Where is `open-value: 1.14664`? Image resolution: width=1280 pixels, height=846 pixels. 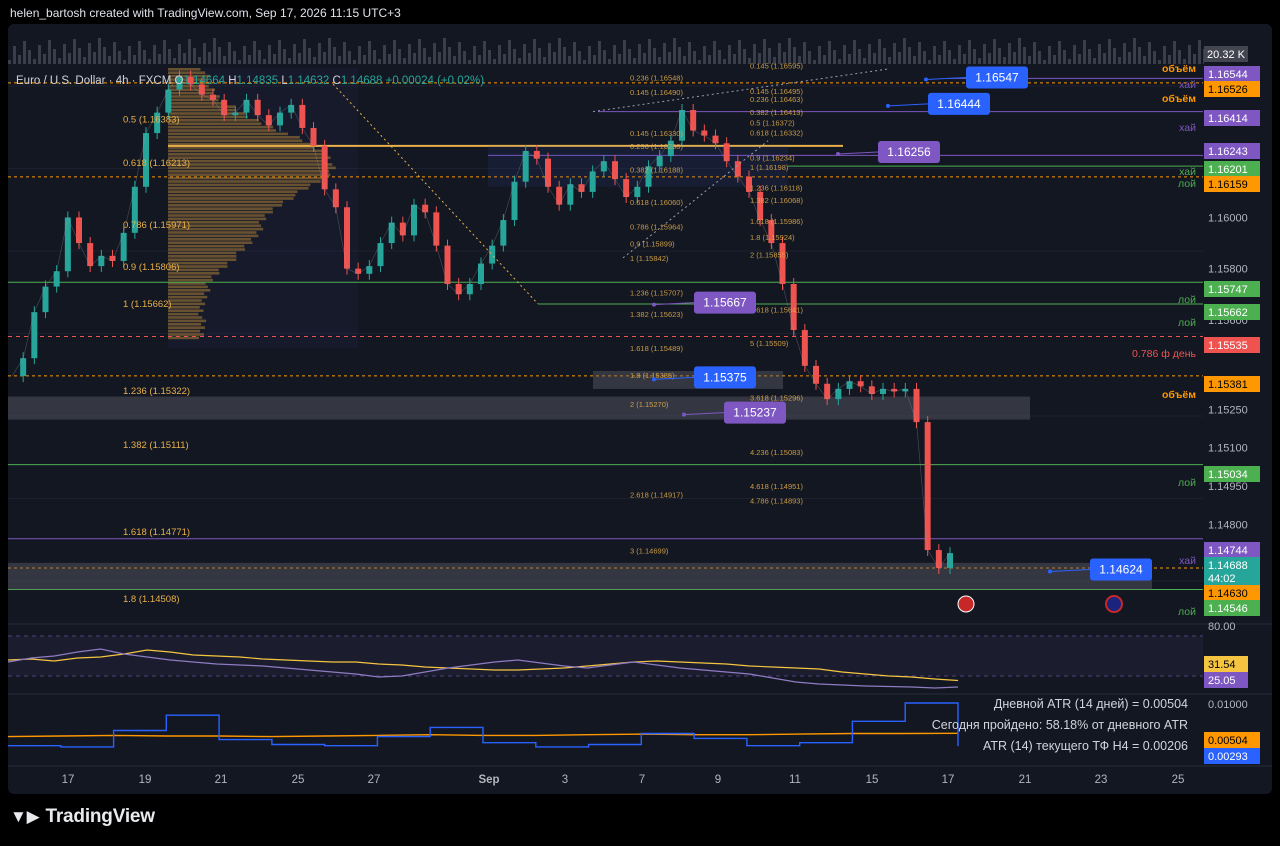 open-value: 1.14664 is located at coordinates (204, 81).